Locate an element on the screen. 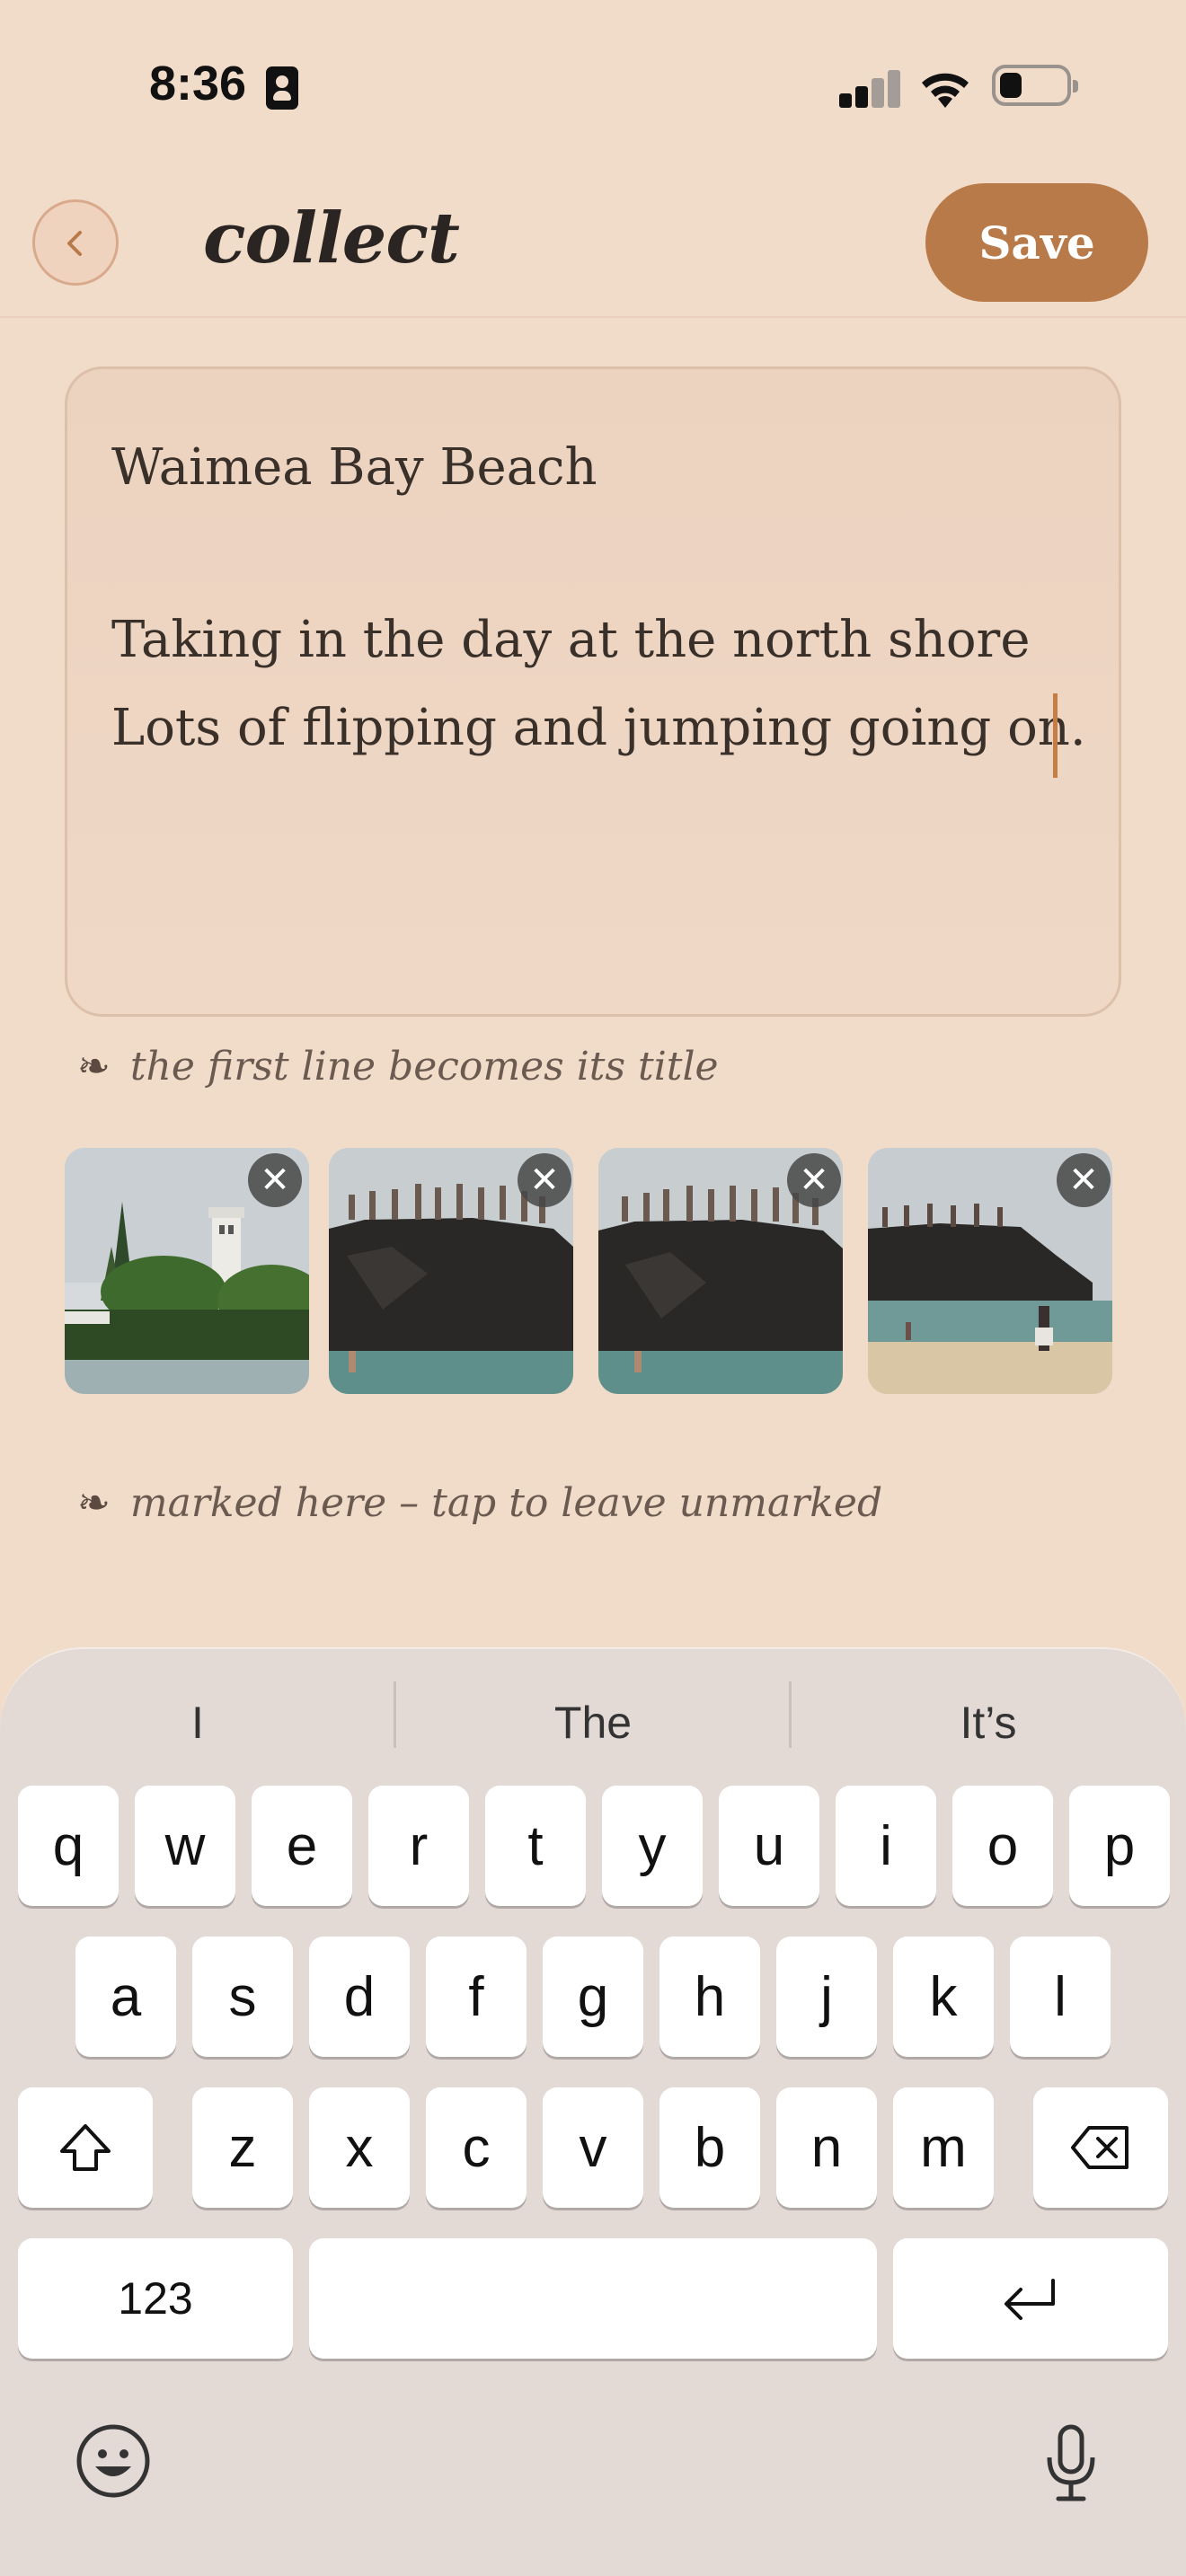  key: t is located at coordinates (535, 1846).